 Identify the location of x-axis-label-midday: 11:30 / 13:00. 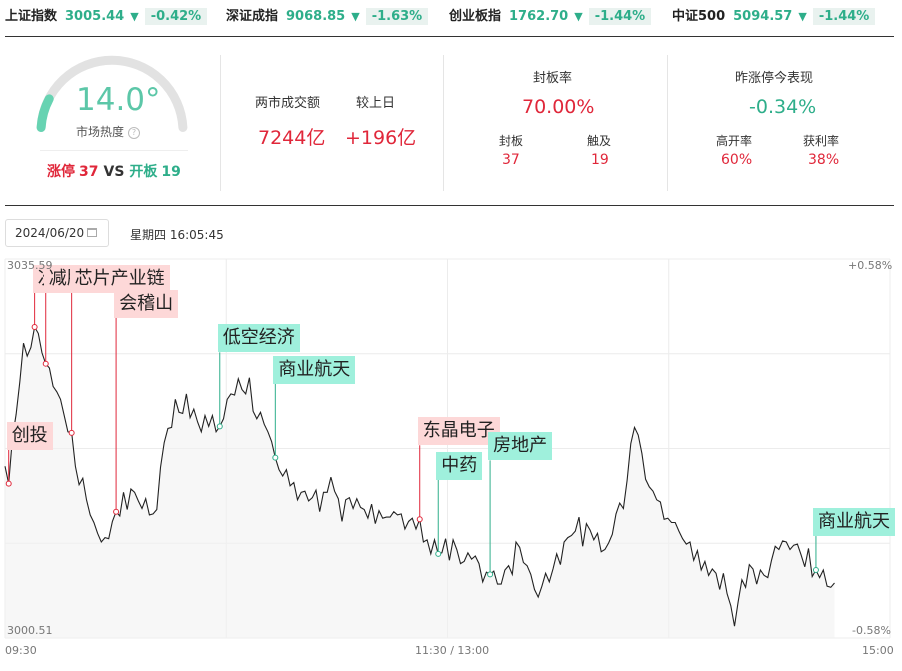
(452, 650).